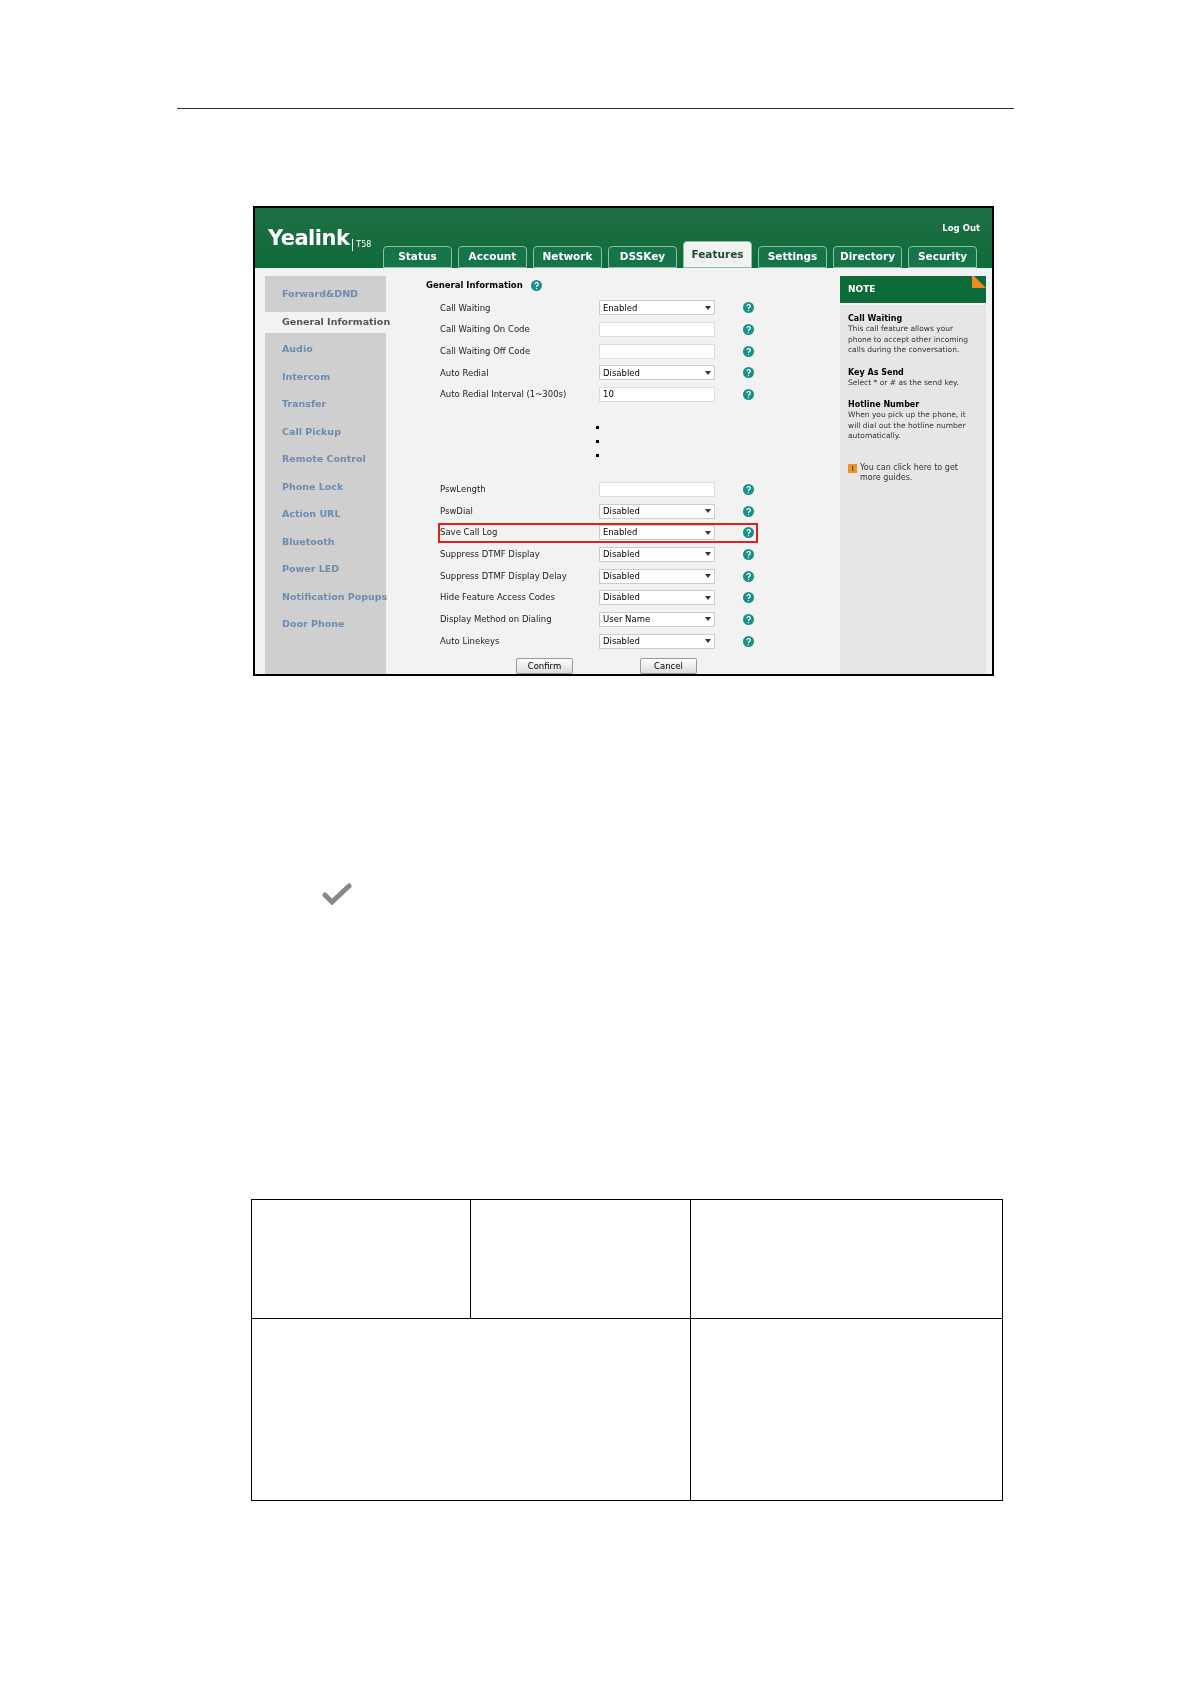 This screenshot has width=1191, height=1684. I want to click on book-icon, so click(852, 468).